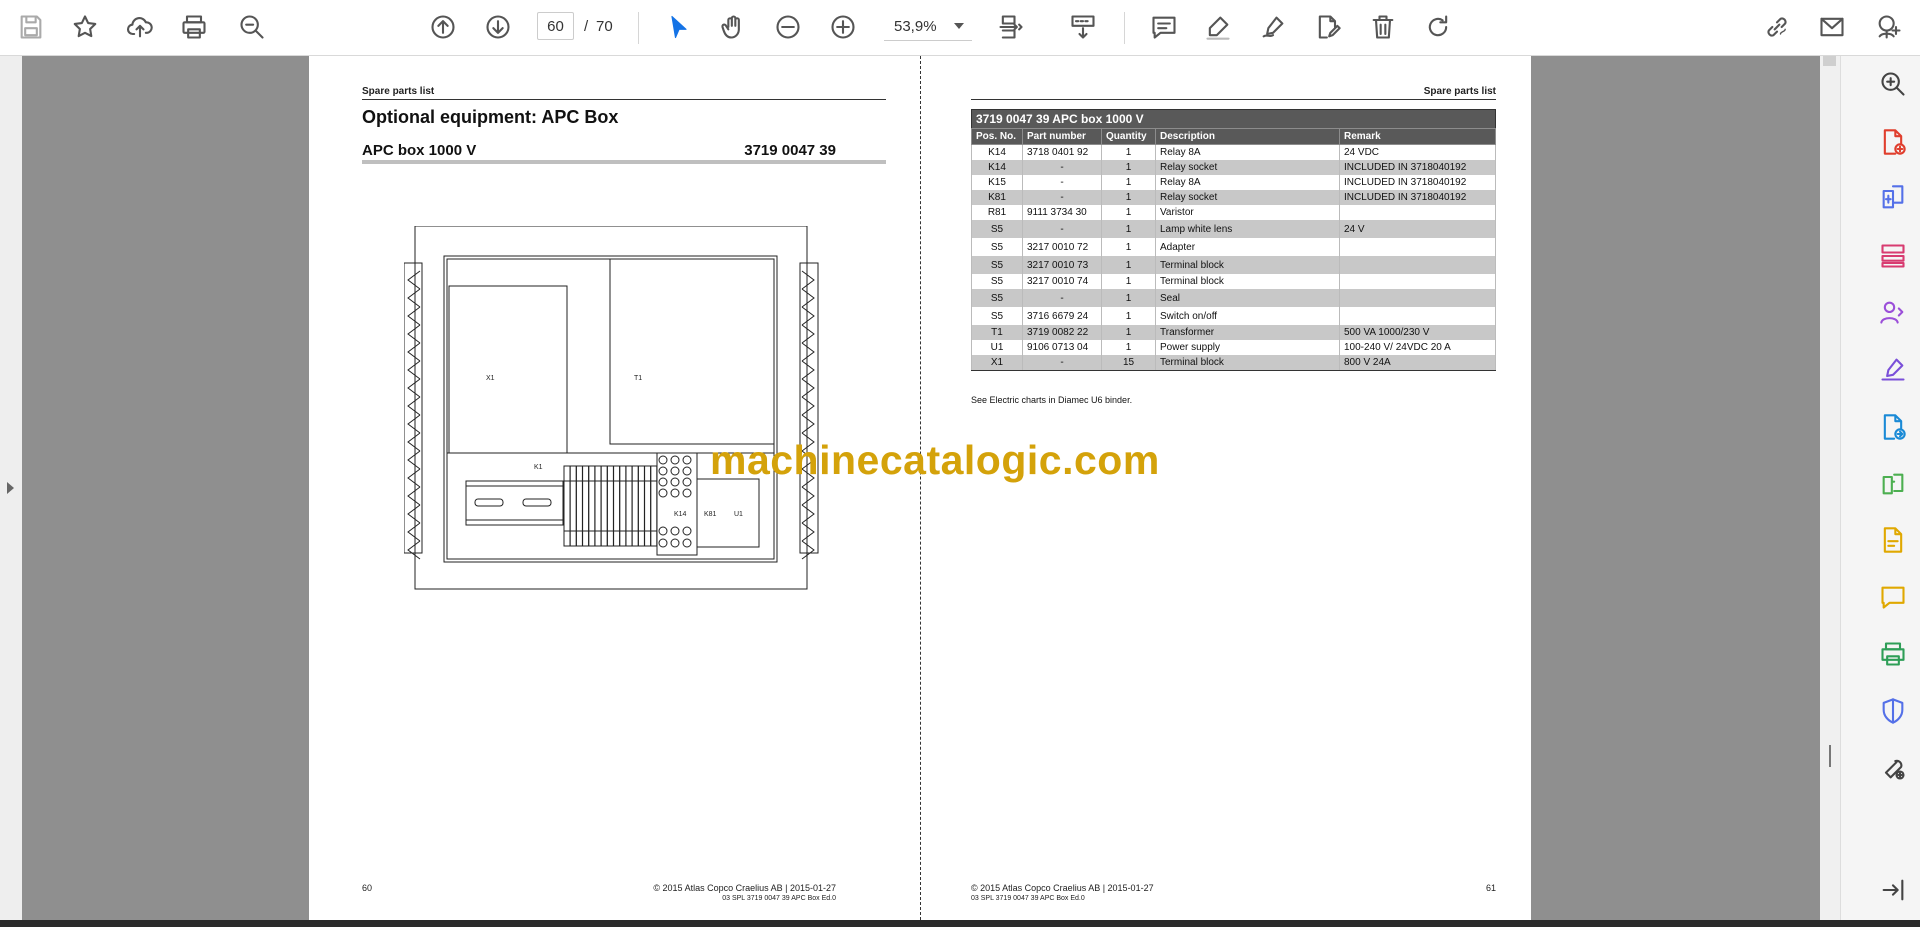  I want to click on column-header: Pos. No., so click(997, 136).